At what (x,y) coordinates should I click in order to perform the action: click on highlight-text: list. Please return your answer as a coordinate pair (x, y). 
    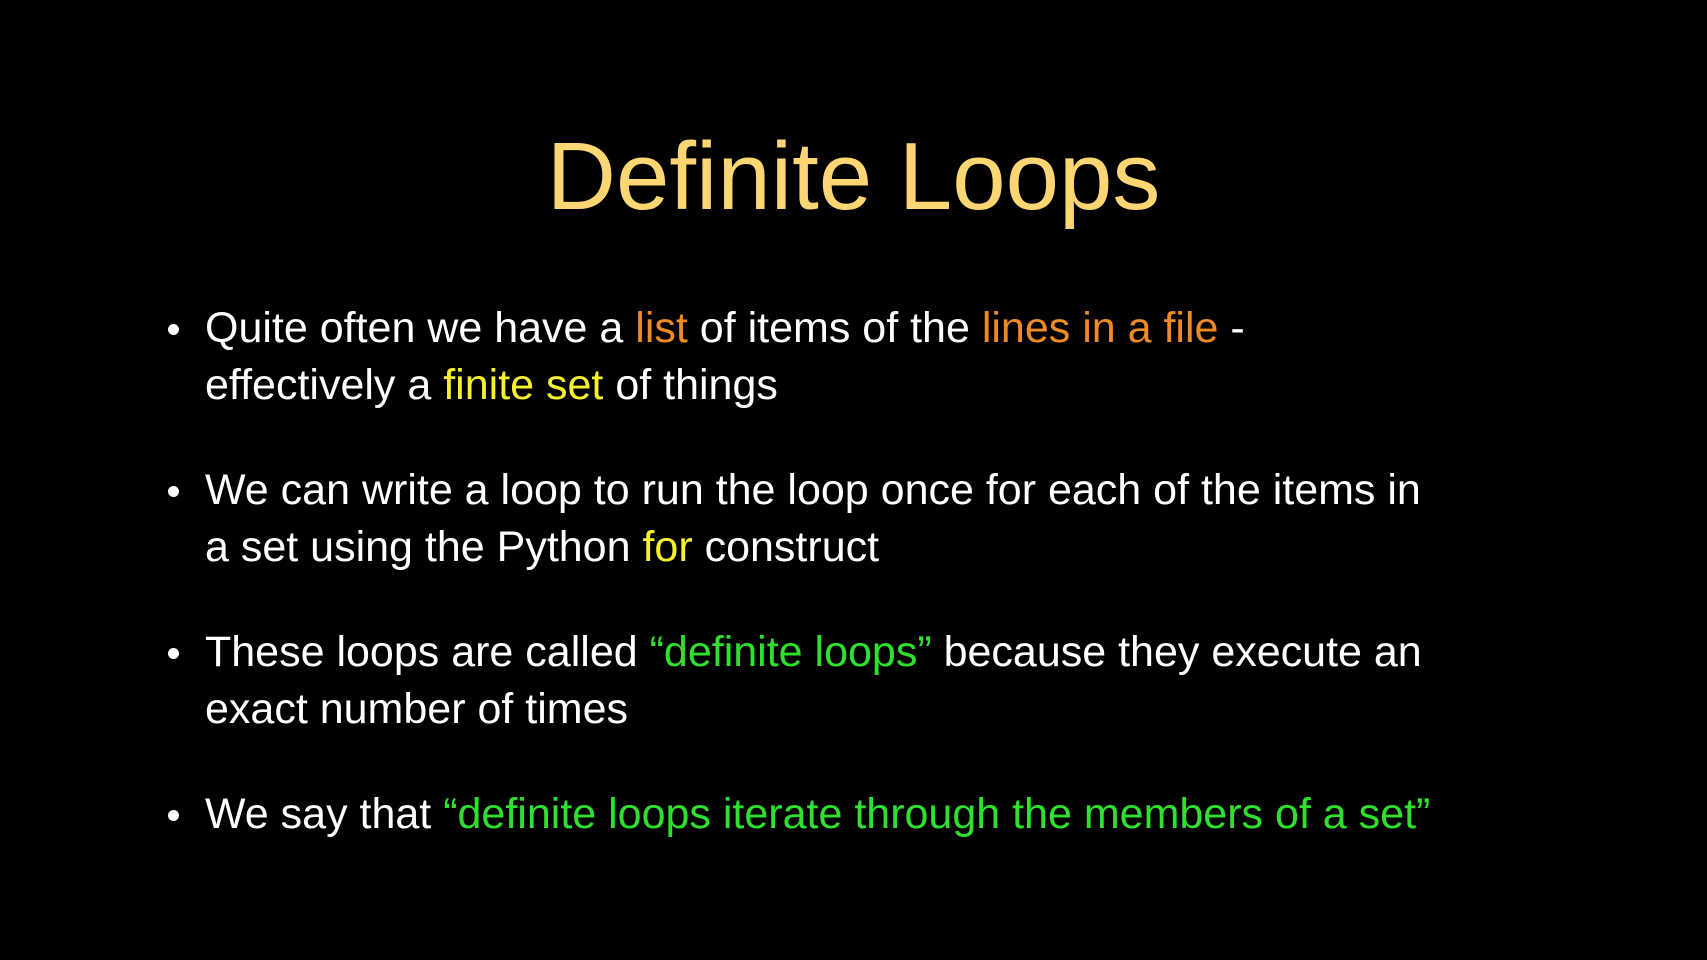
    Looking at the image, I should click on (661, 328).